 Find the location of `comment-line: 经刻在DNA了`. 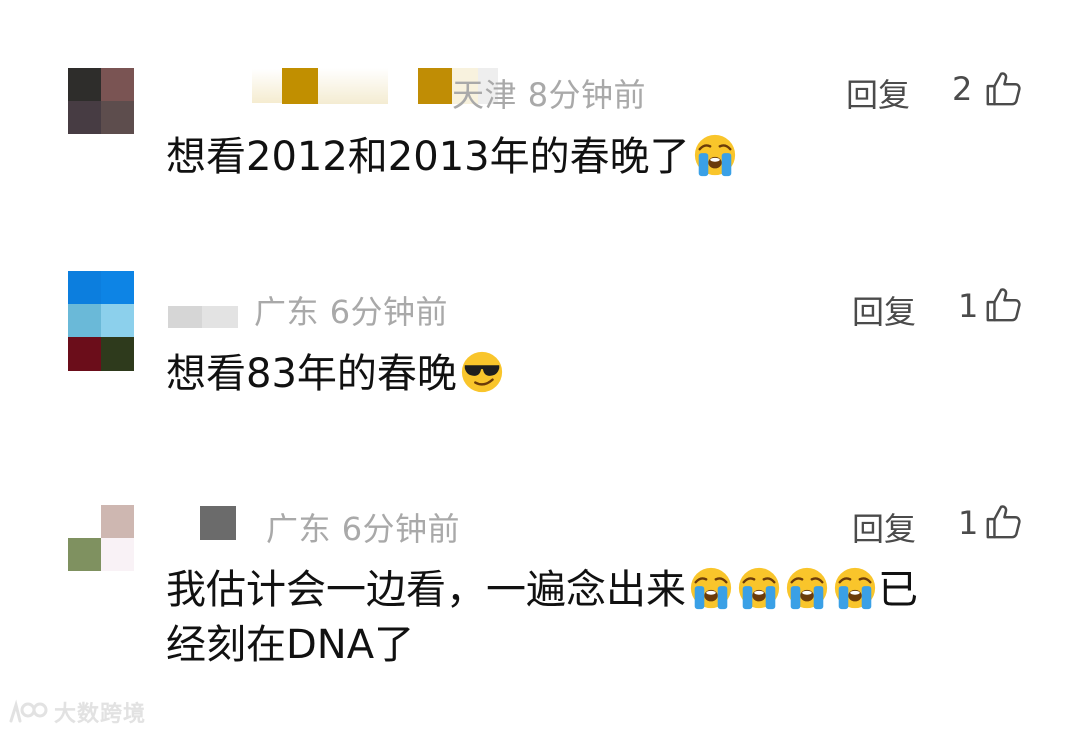

comment-line: 经刻在DNA了 is located at coordinates (586, 645).